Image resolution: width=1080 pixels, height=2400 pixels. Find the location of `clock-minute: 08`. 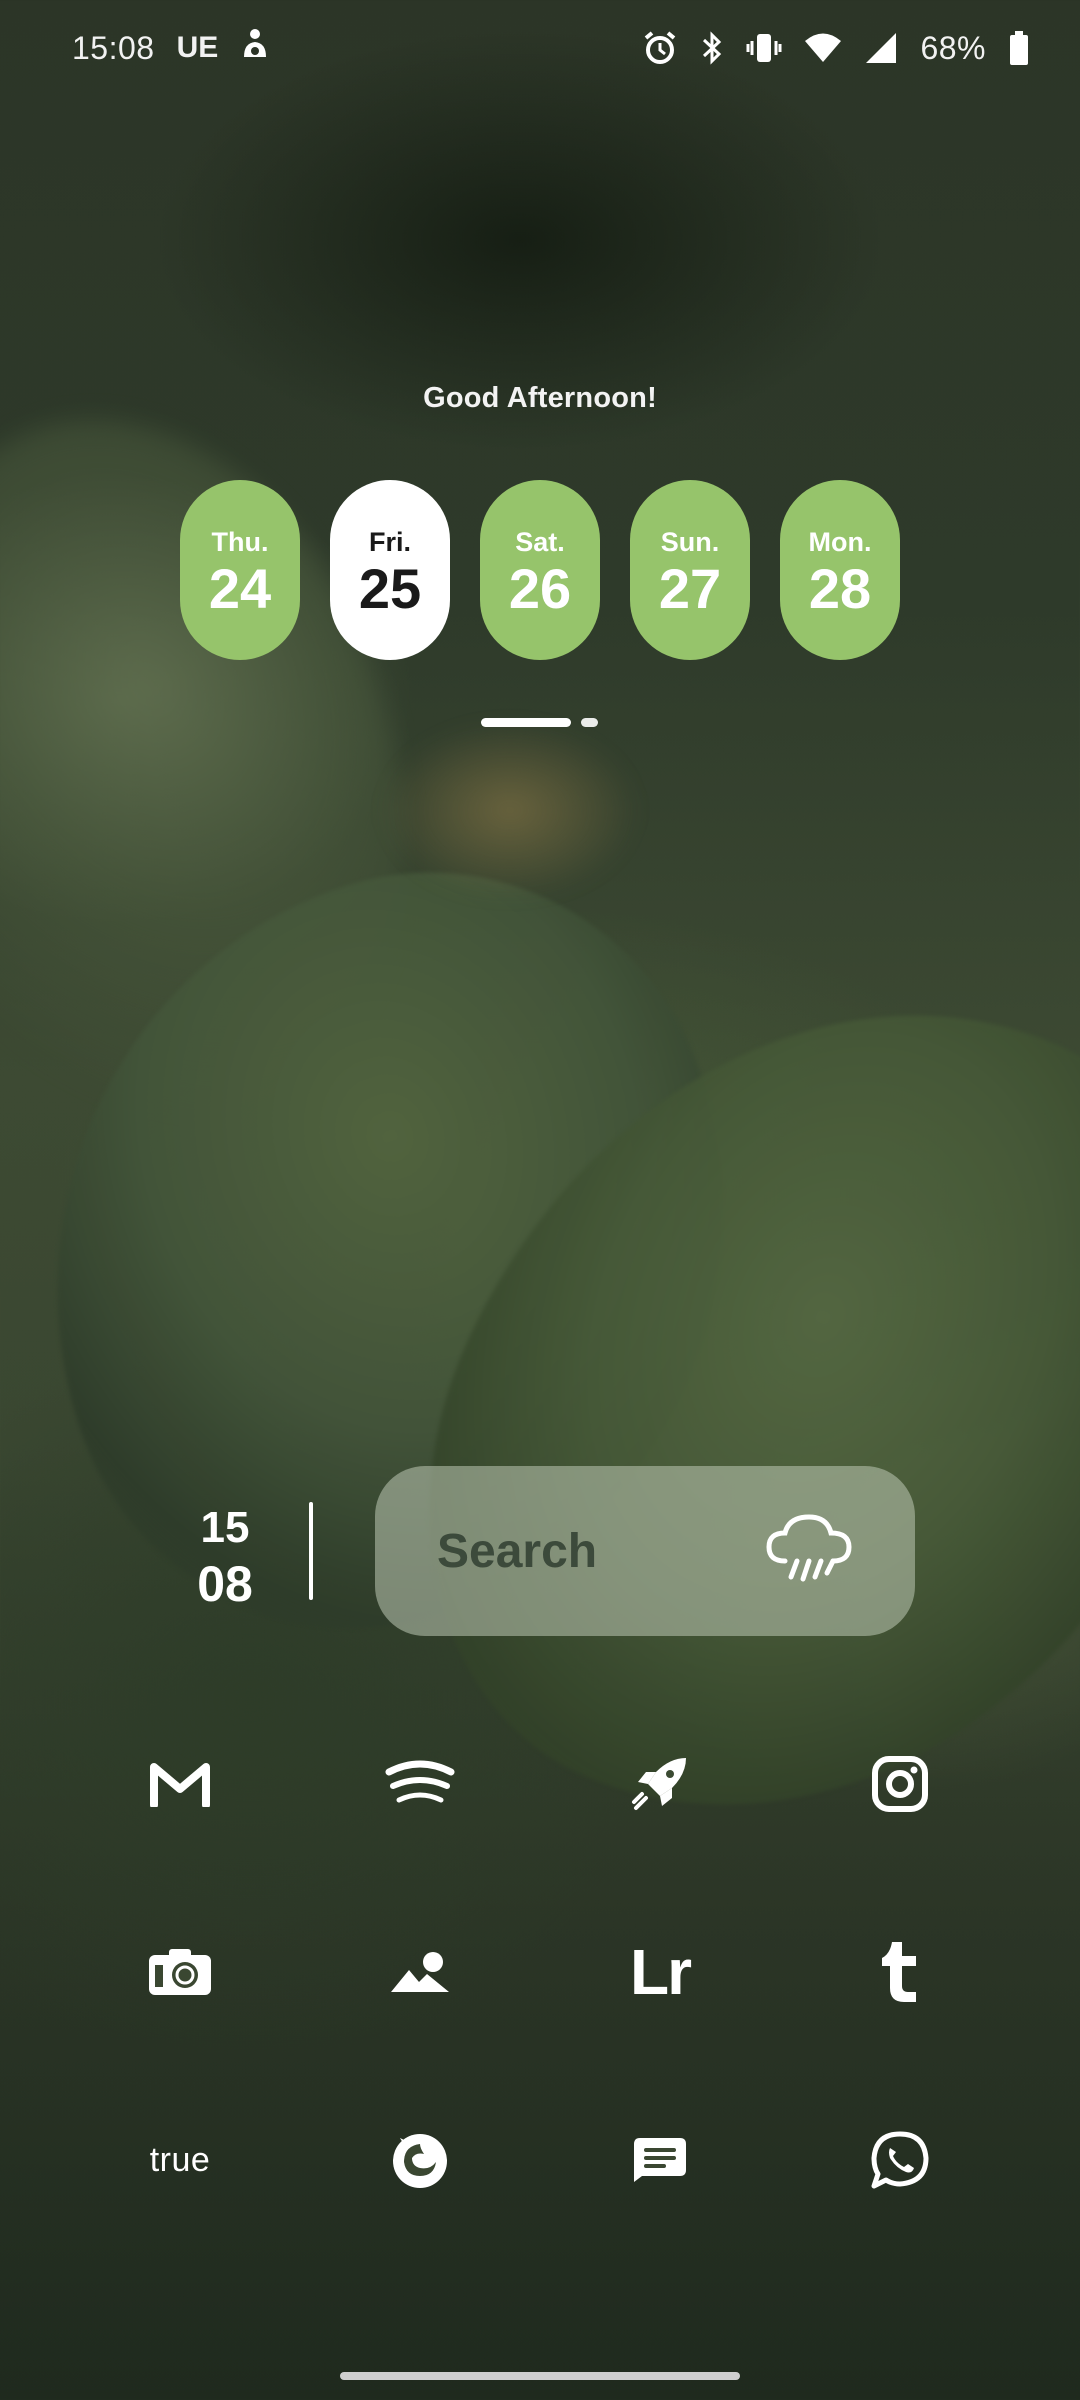

clock-minute: 08 is located at coordinates (225, 1584).